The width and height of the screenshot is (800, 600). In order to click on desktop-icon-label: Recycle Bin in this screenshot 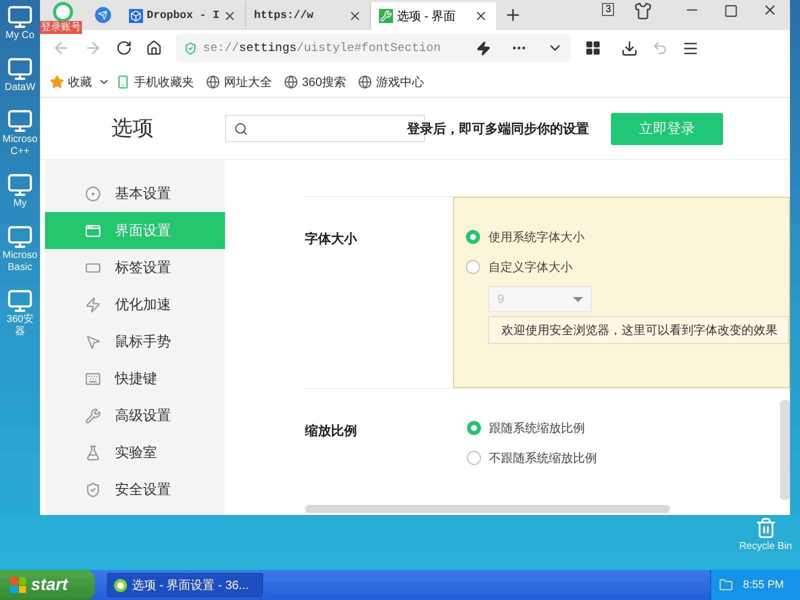, I will do `click(765, 547)`.